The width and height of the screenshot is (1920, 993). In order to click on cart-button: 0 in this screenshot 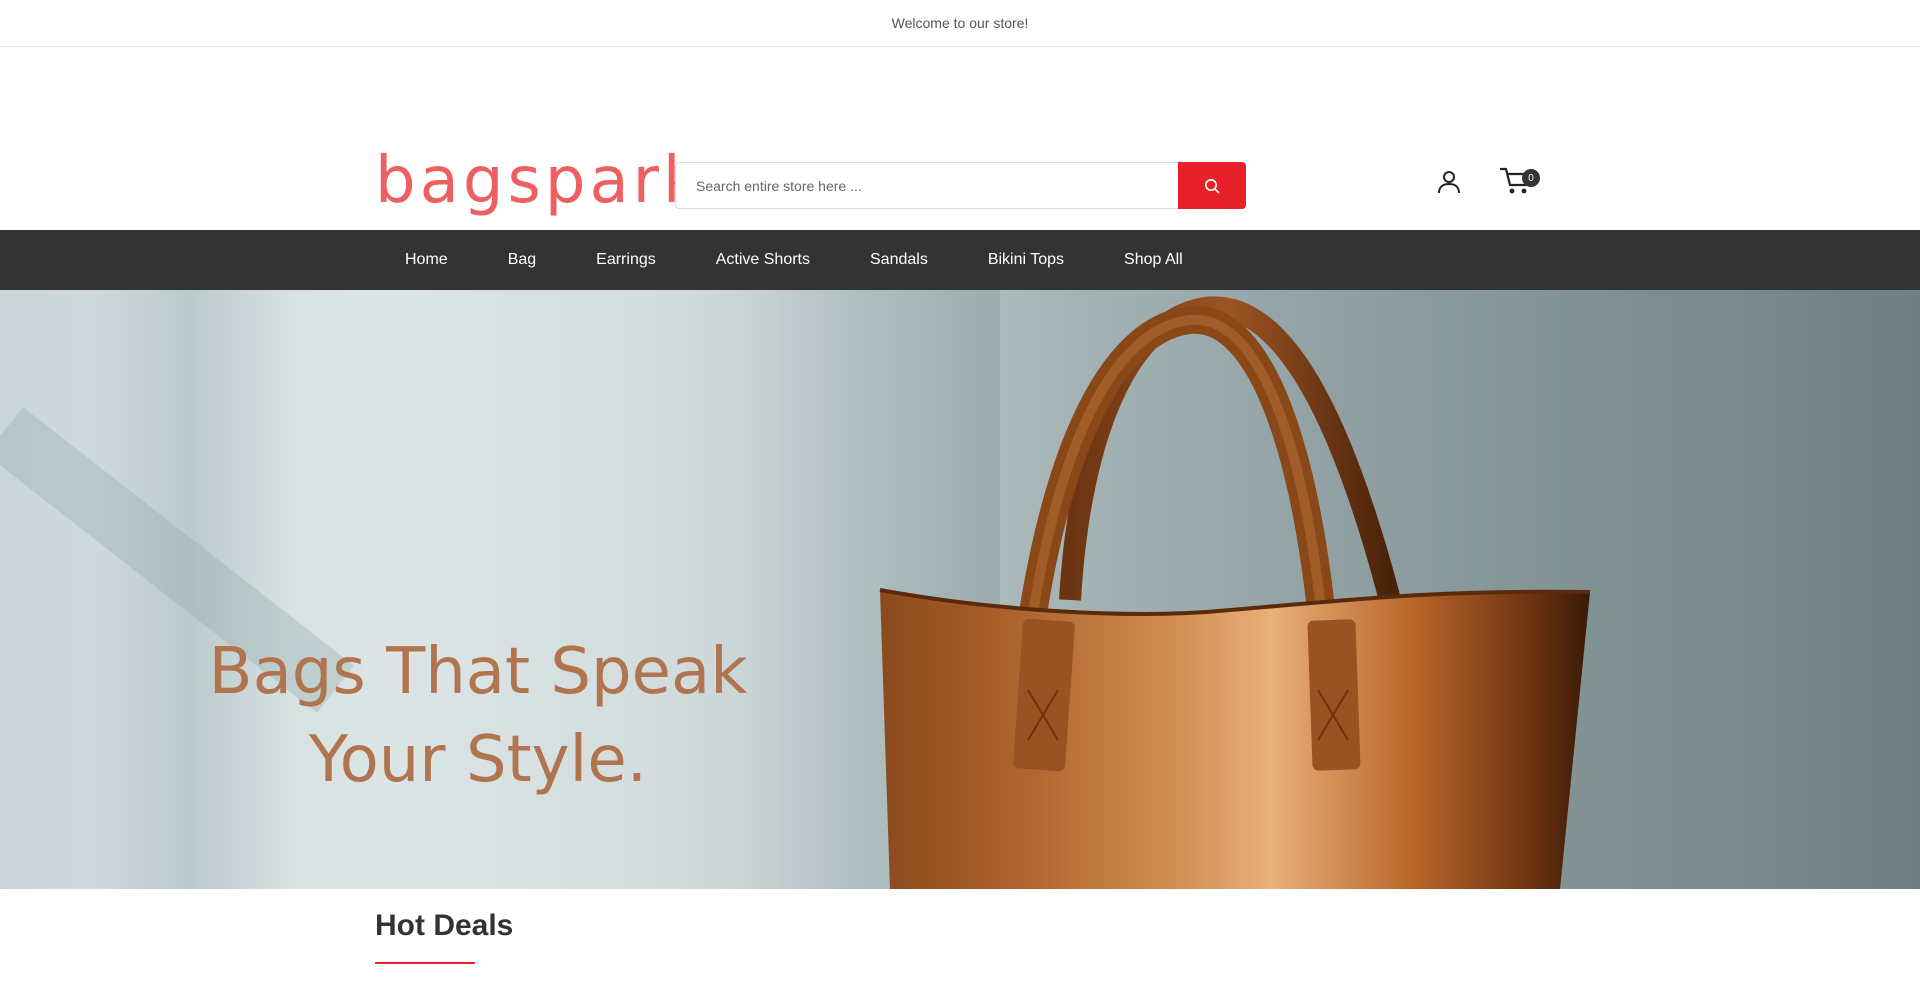, I will do `click(1519, 181)`.